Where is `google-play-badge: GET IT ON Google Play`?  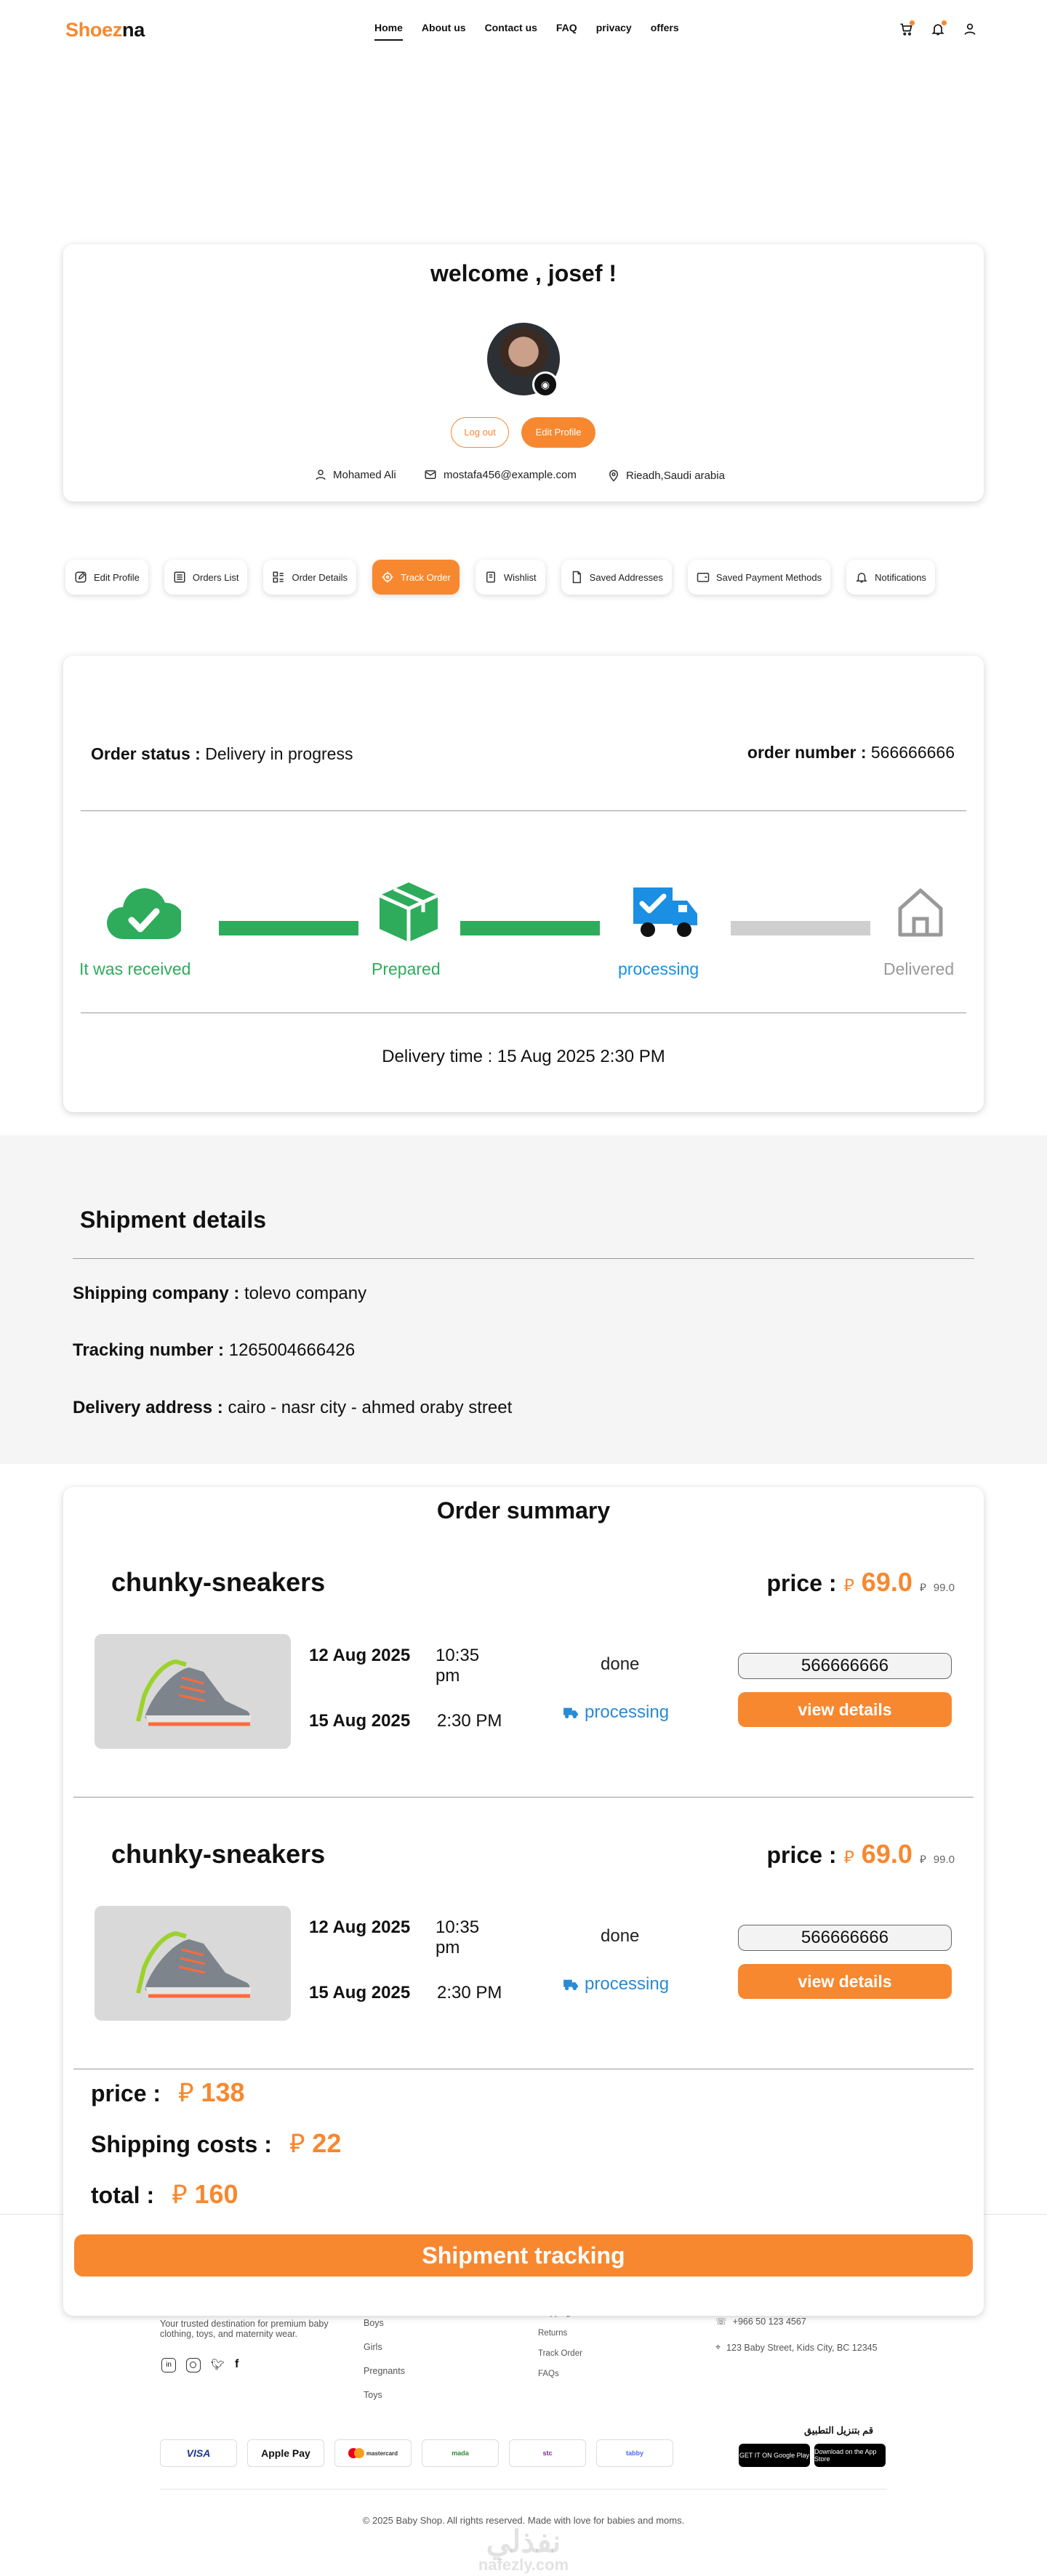
google-play-badge: GET IT ON Google Play is located at coordinates (774, 2455).